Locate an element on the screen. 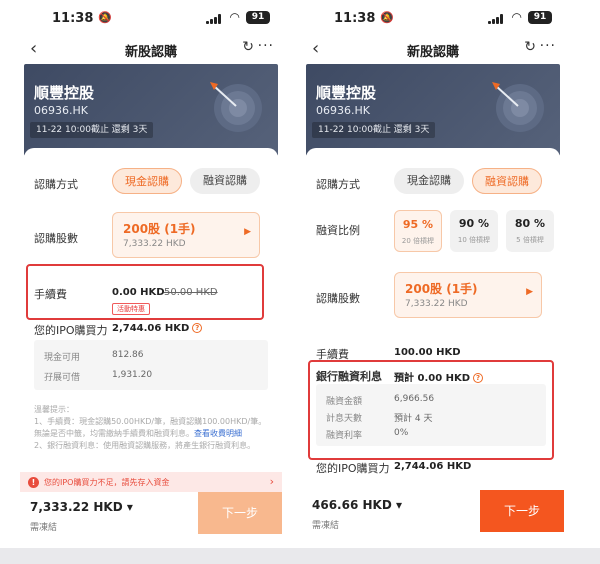 This screenshot has height=564, width=600. fee-highlight-box is located at coordinates (145, 292).